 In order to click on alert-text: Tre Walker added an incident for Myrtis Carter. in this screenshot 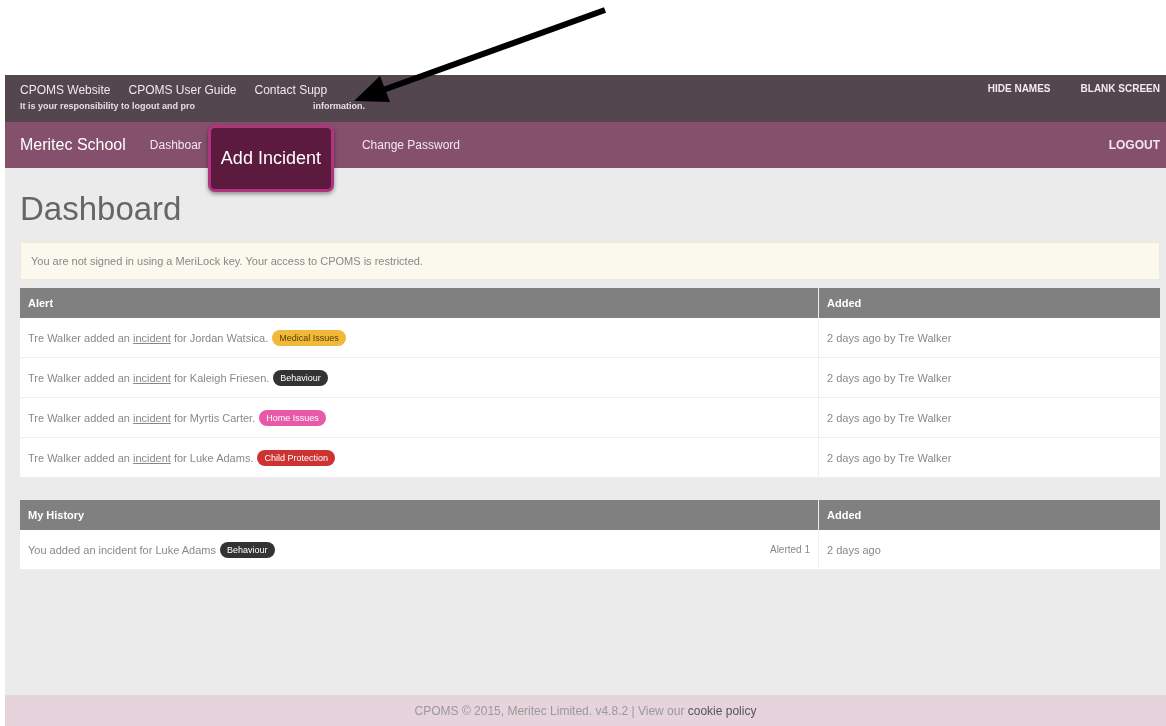, I will do `click(142, 417)`.